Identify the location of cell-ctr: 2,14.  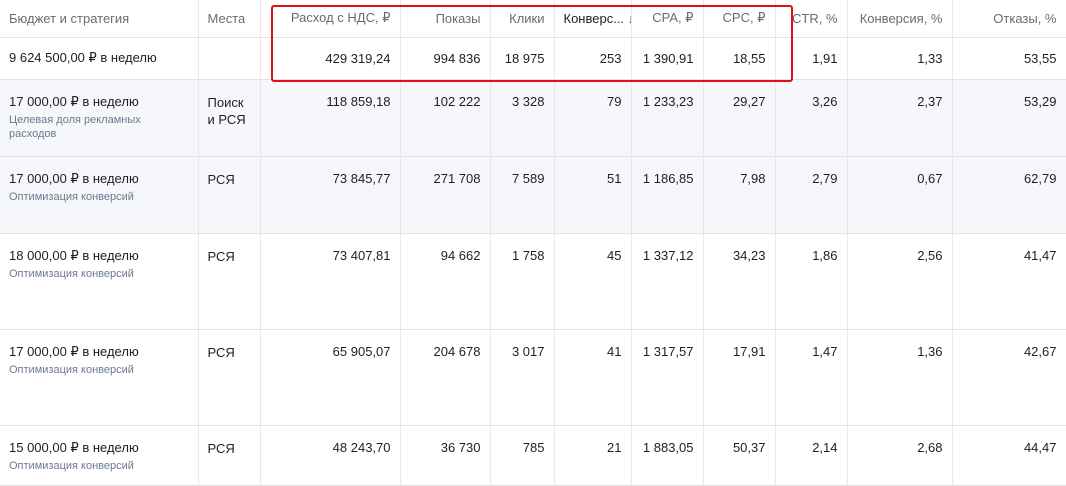
(811, 455).